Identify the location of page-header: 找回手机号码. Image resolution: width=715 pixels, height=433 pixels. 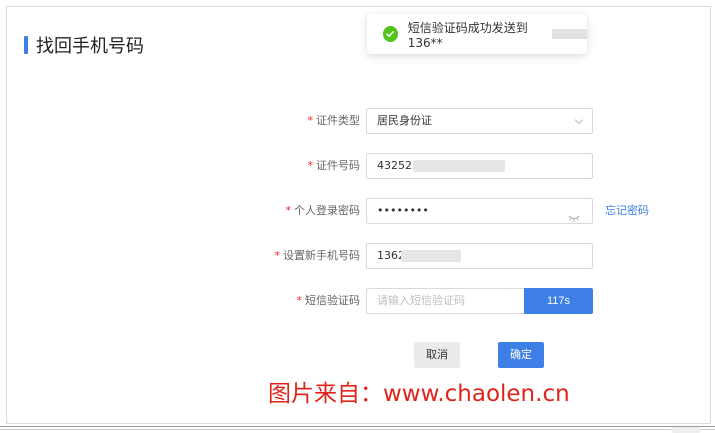
(84, 45).